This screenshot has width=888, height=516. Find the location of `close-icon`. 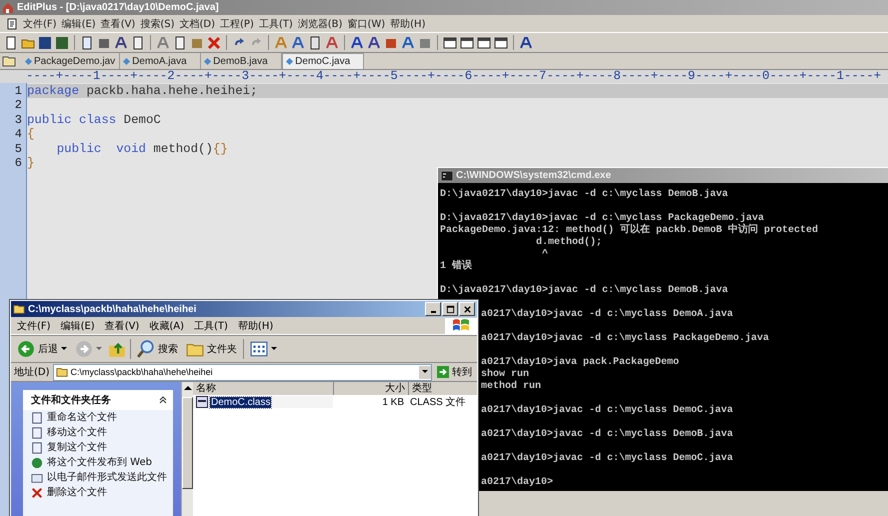

close-icon is located at coordinates (467, 309).